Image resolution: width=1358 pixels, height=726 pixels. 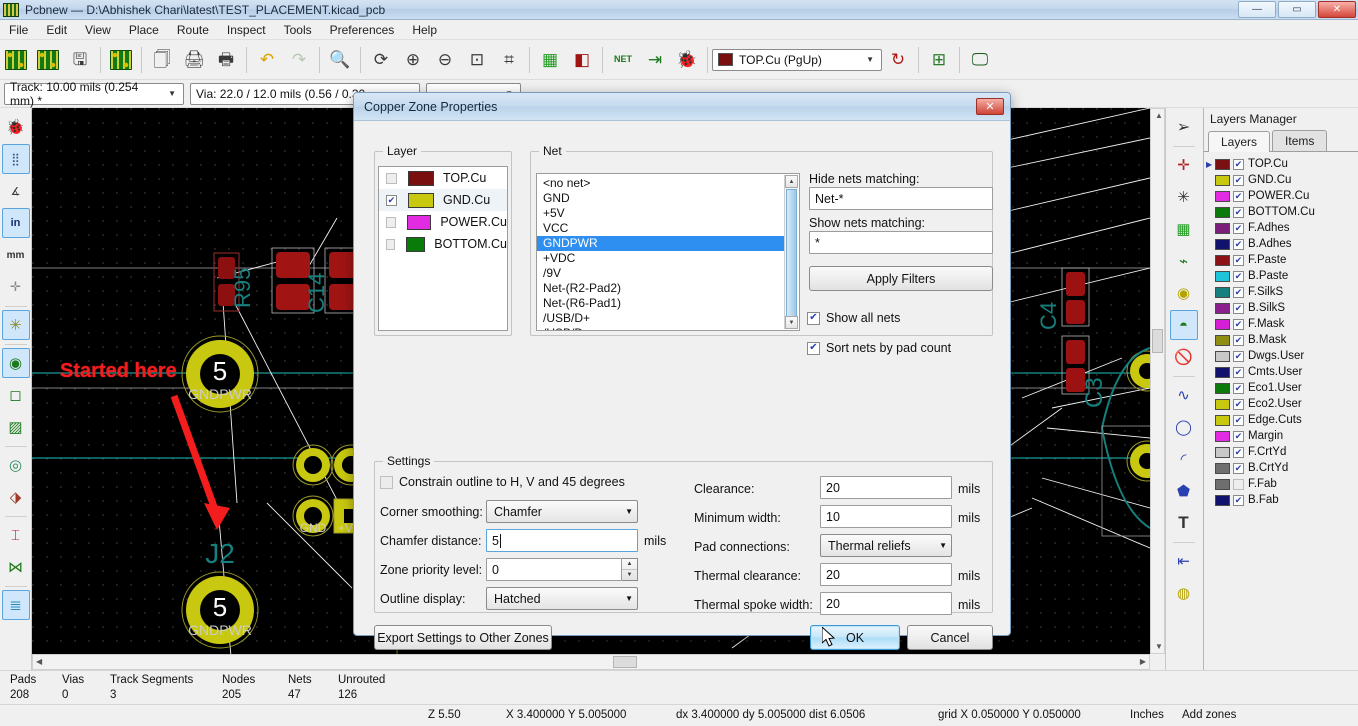 What do you see at coordinates (16, 497) in the screenshot?
I see `track-sketch-icon: ⬗` at bounding box center [16, 497].